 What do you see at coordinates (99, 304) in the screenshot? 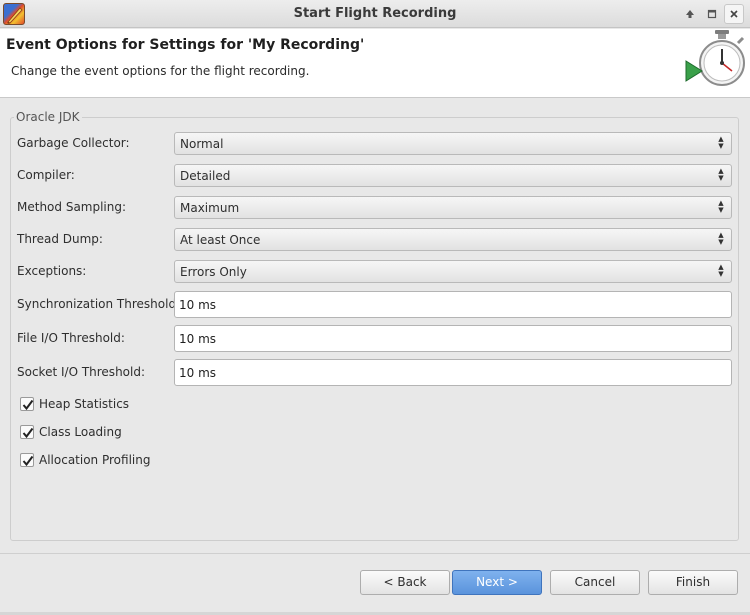
I see `synchronization-threshold-label: Synchronization Threshold:` at bounding box center [99, 304].